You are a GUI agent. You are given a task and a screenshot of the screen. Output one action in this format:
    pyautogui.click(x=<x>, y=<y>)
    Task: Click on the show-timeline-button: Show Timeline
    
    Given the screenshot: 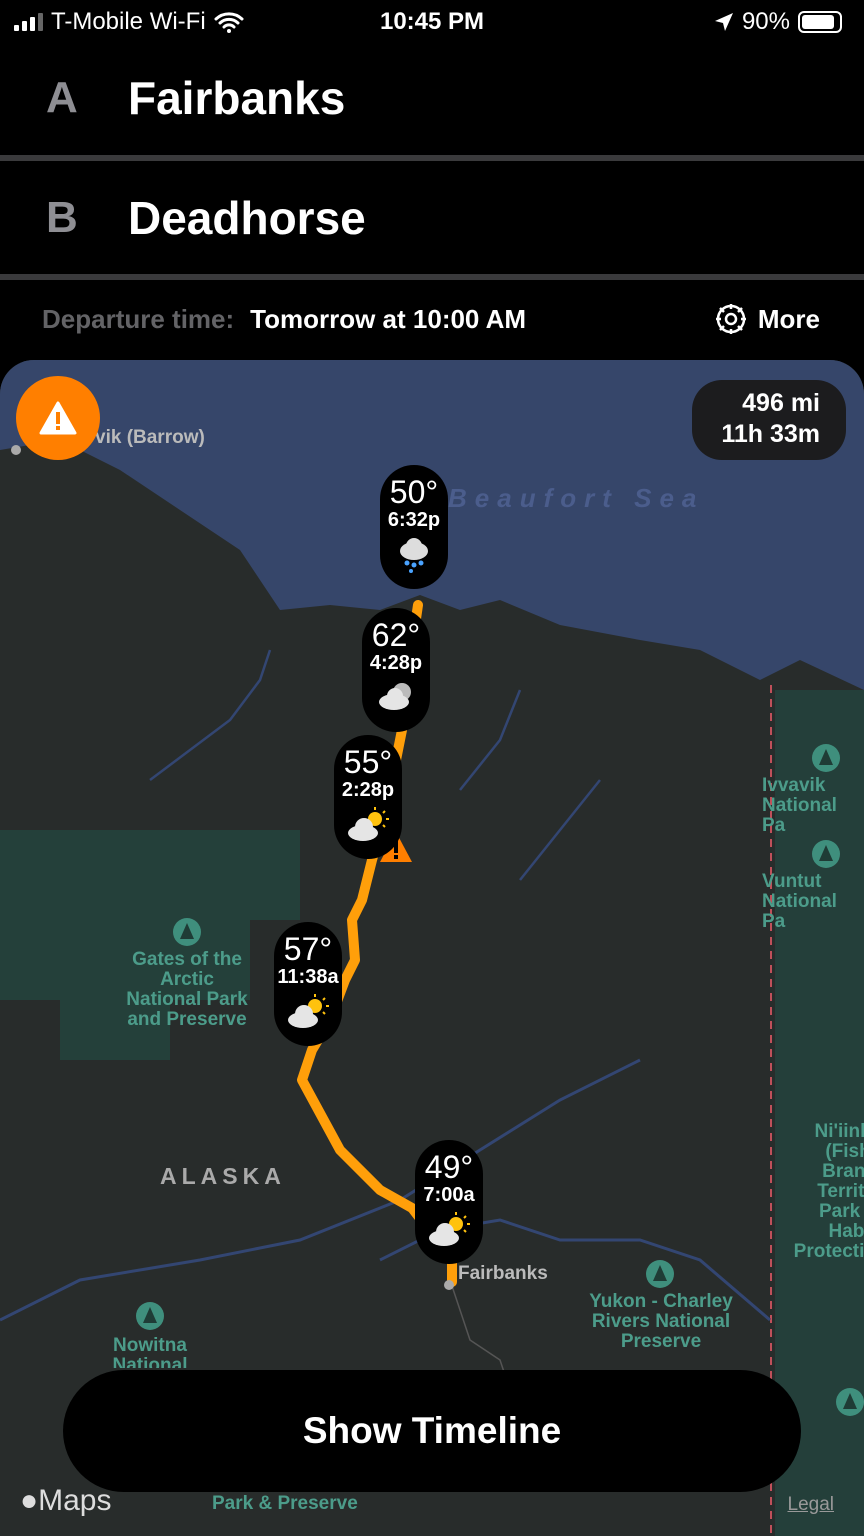 What is the action you would take?
    pyautogui.click(x=432, y=1431)
    